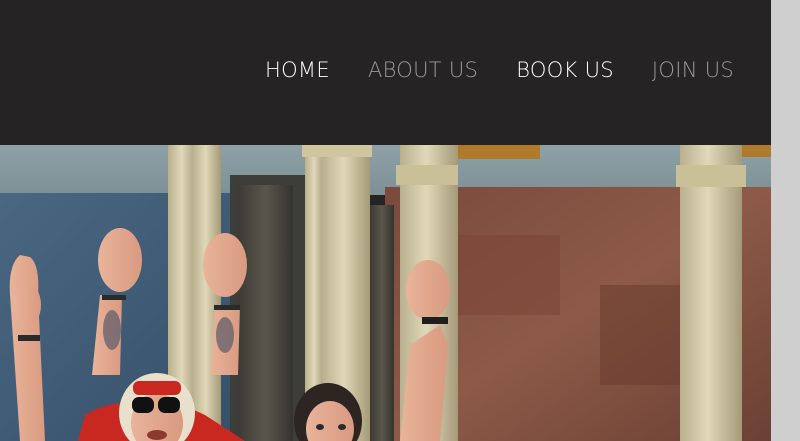 This screenshot has width=800, height=441. Describe the element at coordinates (693, 70) in the screenshot. I see `nav-join-us-link: JOIN US` at that location.